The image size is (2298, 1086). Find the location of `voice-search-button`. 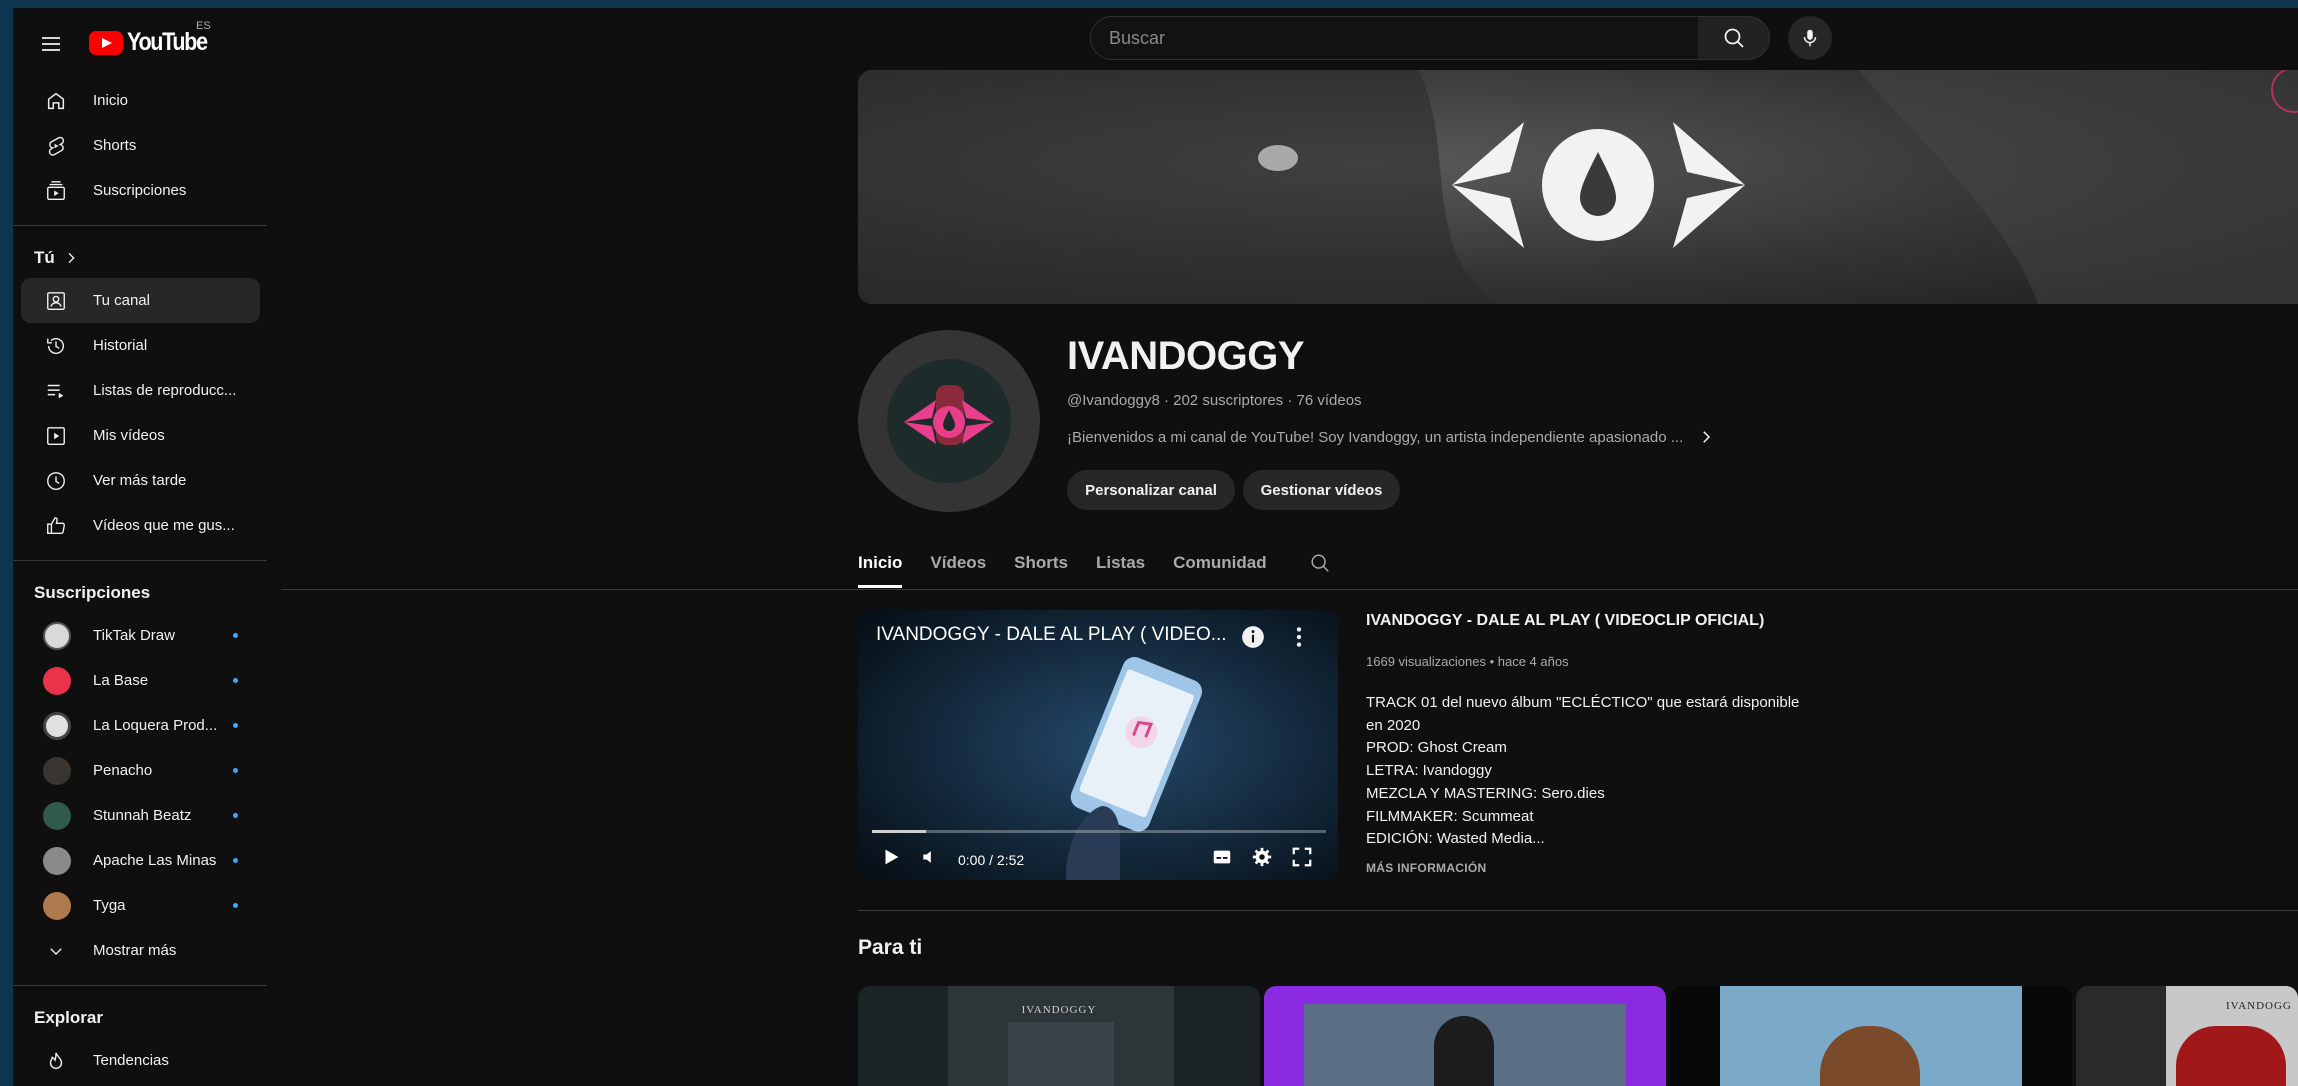

voice-search-button is located at coordinates (1810, 38).